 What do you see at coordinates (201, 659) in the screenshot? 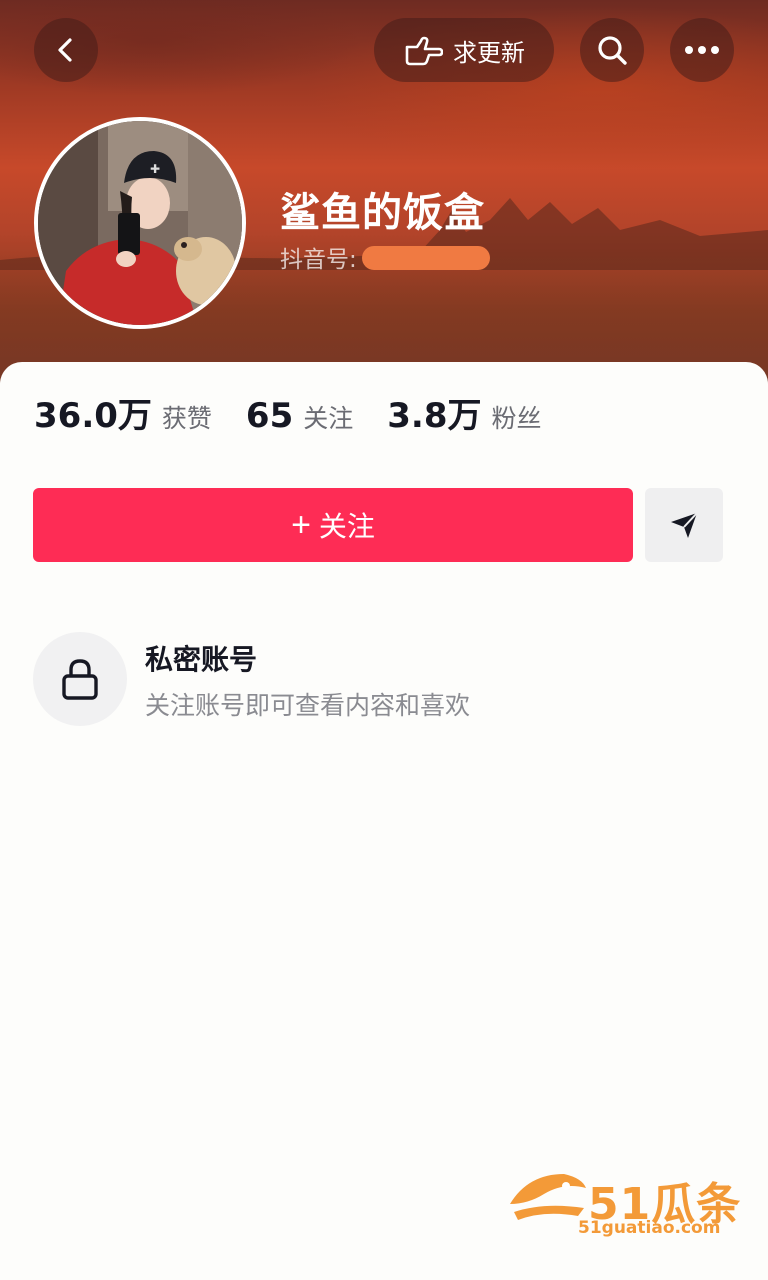
I see `private-account-title: 私密账号` at bounding box center [201, 659].